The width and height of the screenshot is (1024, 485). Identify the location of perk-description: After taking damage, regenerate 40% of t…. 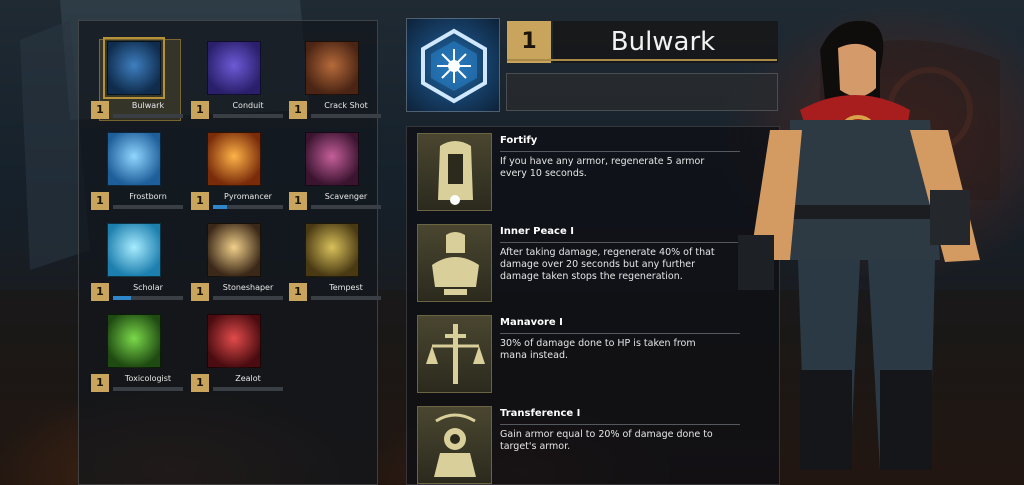
(607, 264).